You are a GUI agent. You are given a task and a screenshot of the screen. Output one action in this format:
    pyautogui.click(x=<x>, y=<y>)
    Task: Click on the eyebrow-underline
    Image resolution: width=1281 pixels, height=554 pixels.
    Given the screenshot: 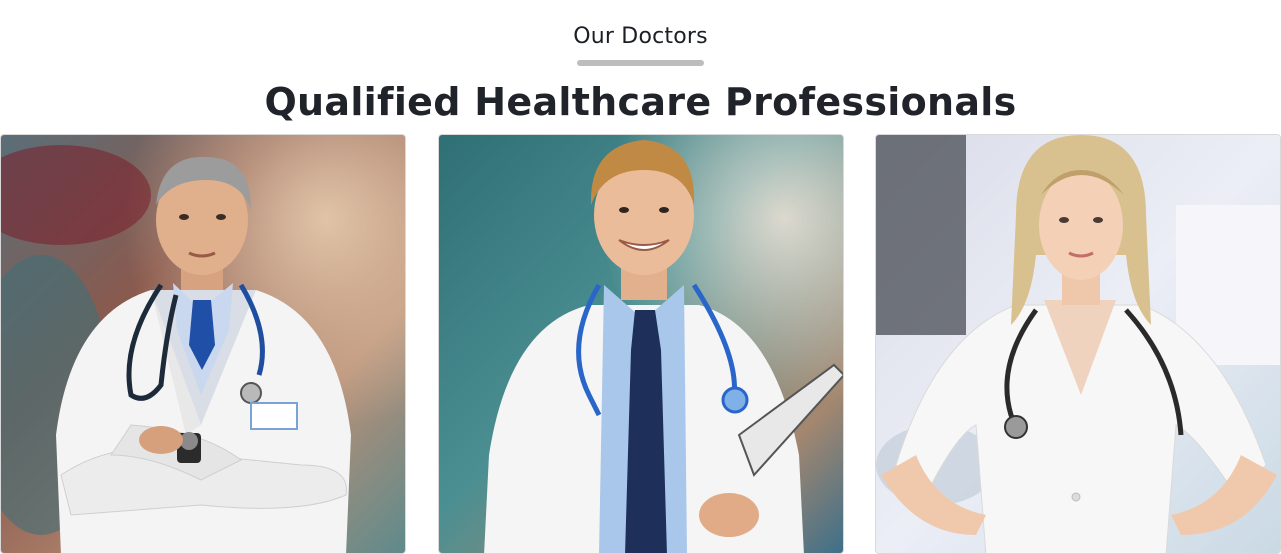 What is the action you would take?
    pyautogui.click(x=640, y=63)
    